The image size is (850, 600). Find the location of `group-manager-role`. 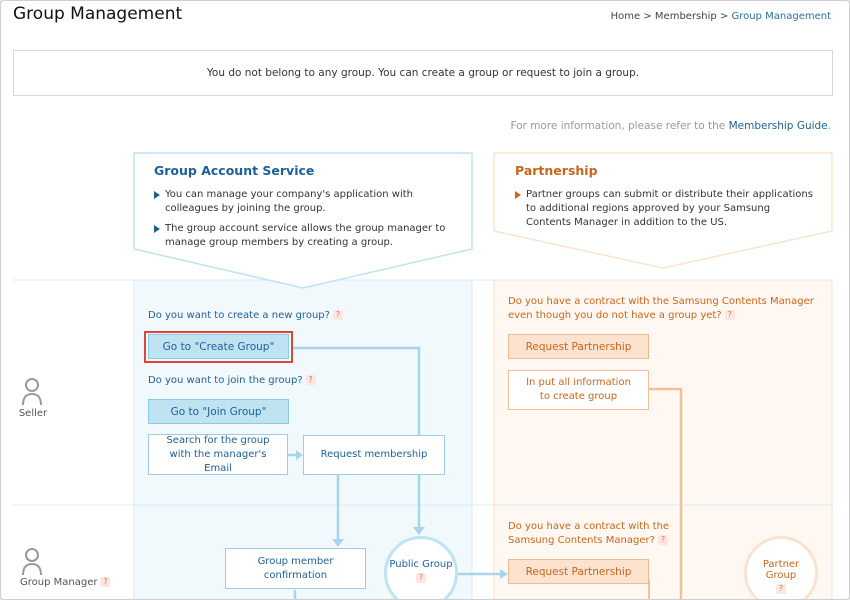

group-manager-role is located at coordinates (33, 564).